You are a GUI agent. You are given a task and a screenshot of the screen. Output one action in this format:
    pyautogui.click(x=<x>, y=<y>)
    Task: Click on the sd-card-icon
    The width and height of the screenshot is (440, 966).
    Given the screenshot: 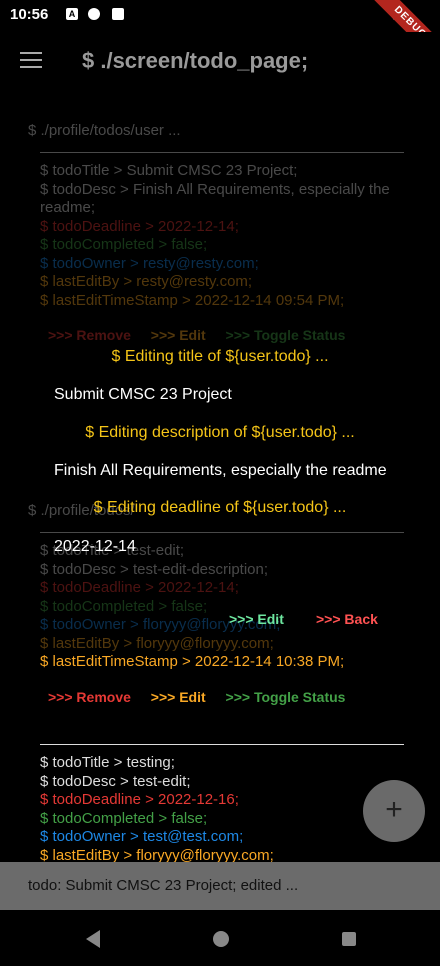 What is the action you would take?
    pyautogui.click(x=118, y=14)
    